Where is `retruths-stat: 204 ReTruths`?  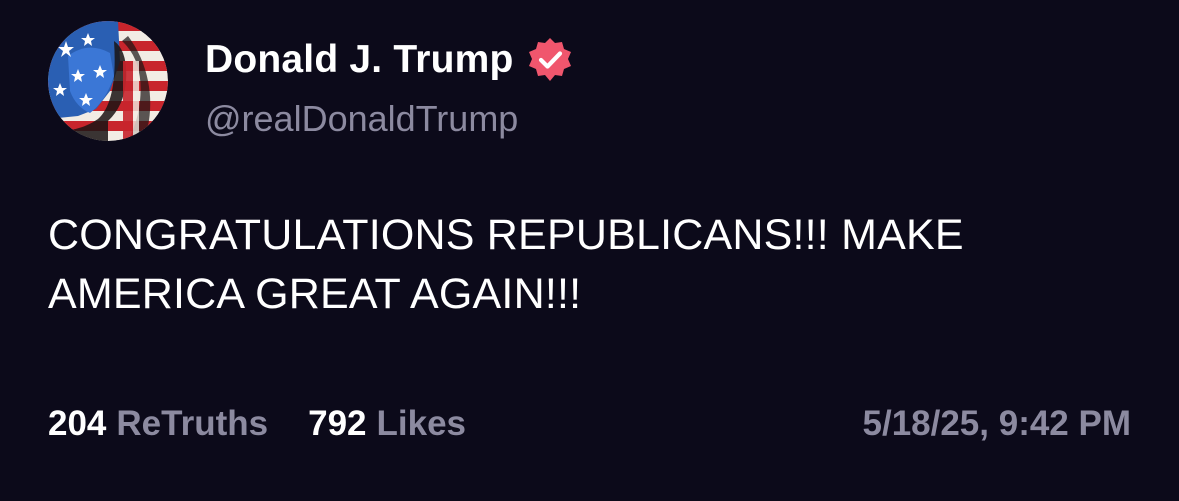 retruths-stat: 204 ReTruths is located at coordinates (158, 424).